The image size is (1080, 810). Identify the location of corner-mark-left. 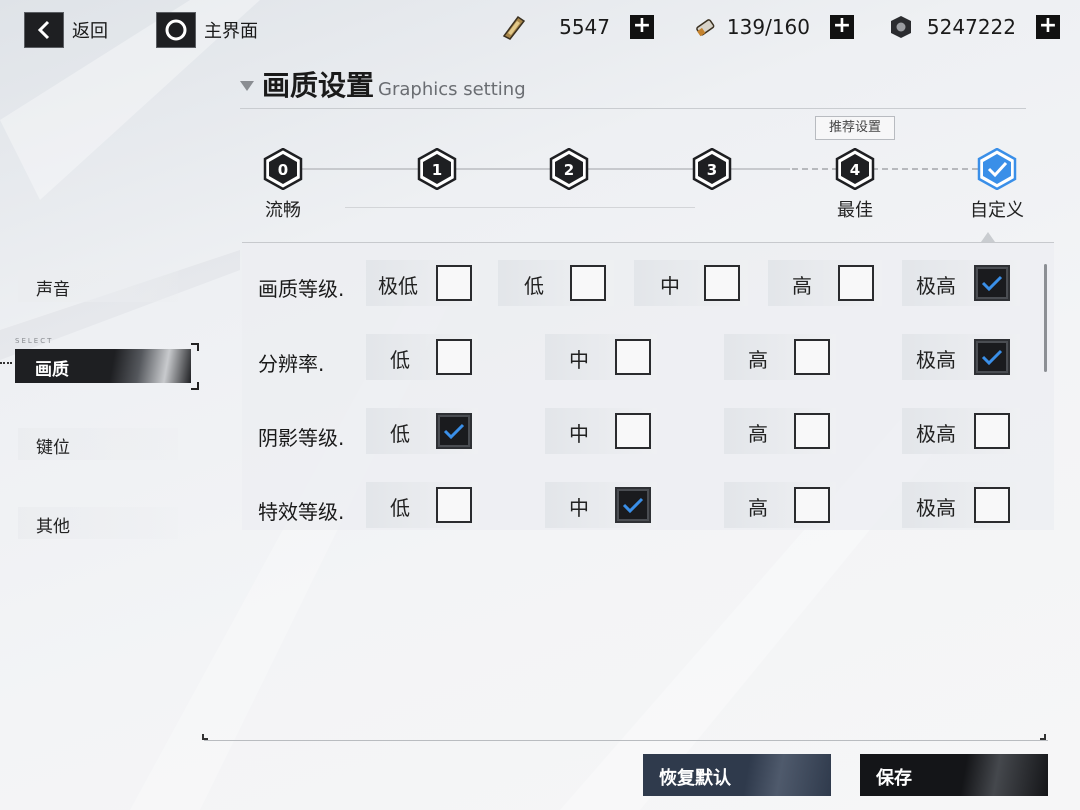
(205, 737).